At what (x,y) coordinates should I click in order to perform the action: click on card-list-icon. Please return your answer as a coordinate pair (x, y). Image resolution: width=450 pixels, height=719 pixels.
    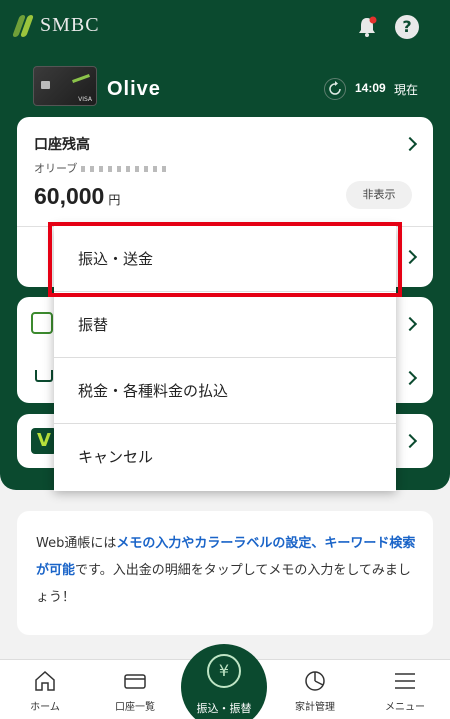
    Looking at the image, I should click on (135, 681).